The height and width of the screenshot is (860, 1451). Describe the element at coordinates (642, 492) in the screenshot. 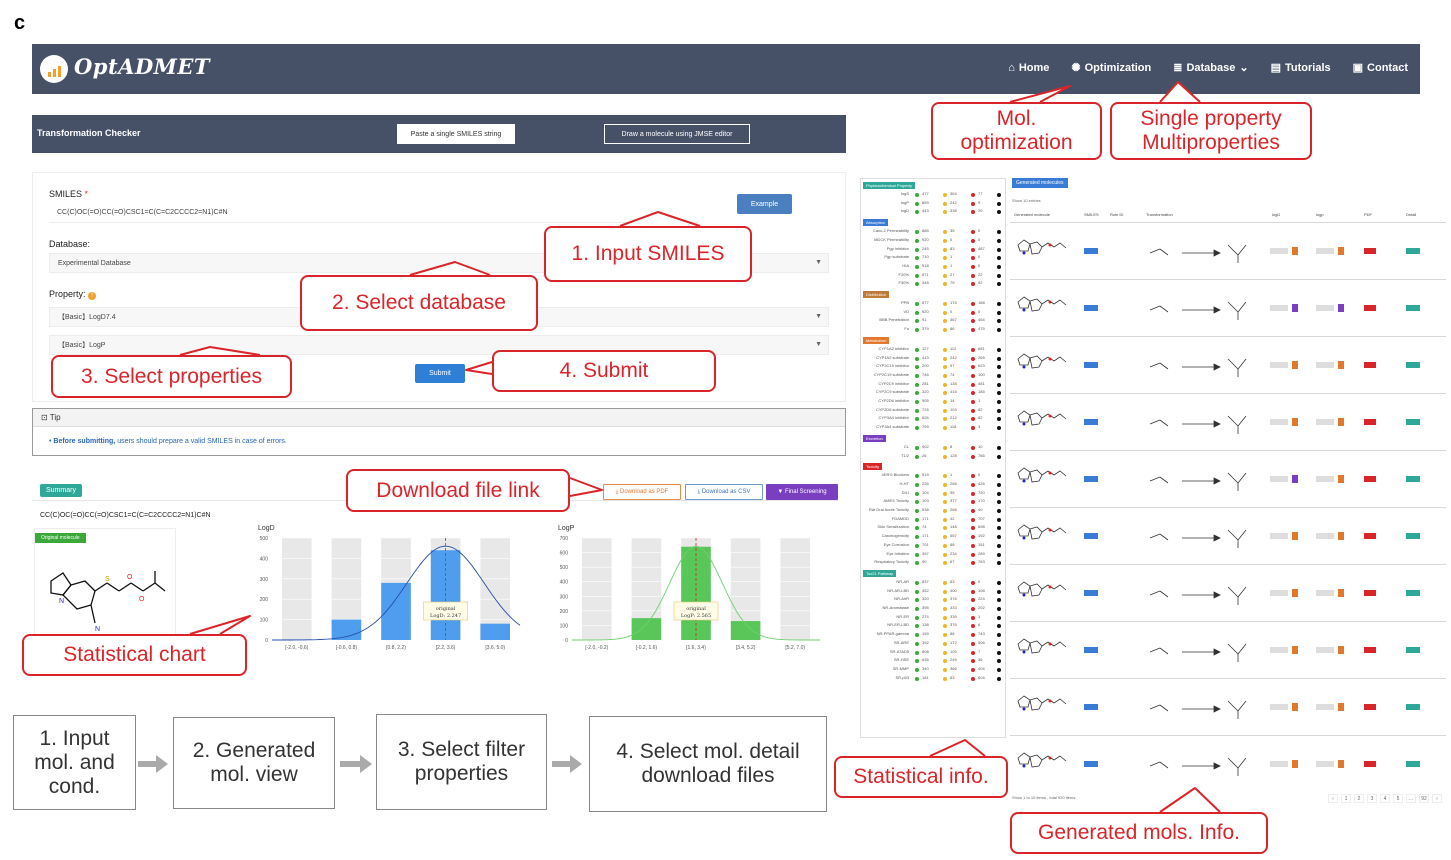

I see `download-pdf-button: ⤓ Download as PDF` at that location.